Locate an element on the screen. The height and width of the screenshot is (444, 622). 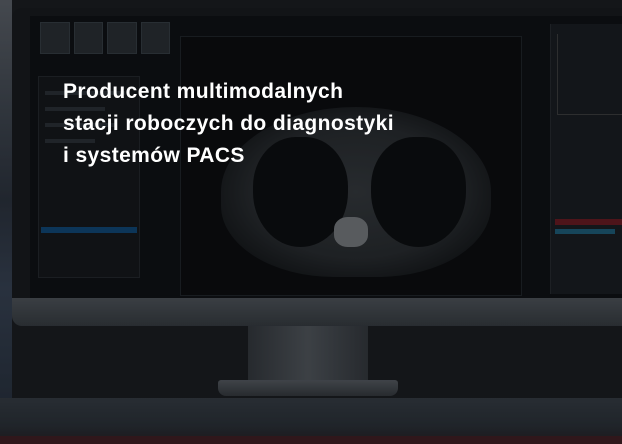
headline-line: stacji roboczych do diagnostyki is located at coordinates (228, 123).